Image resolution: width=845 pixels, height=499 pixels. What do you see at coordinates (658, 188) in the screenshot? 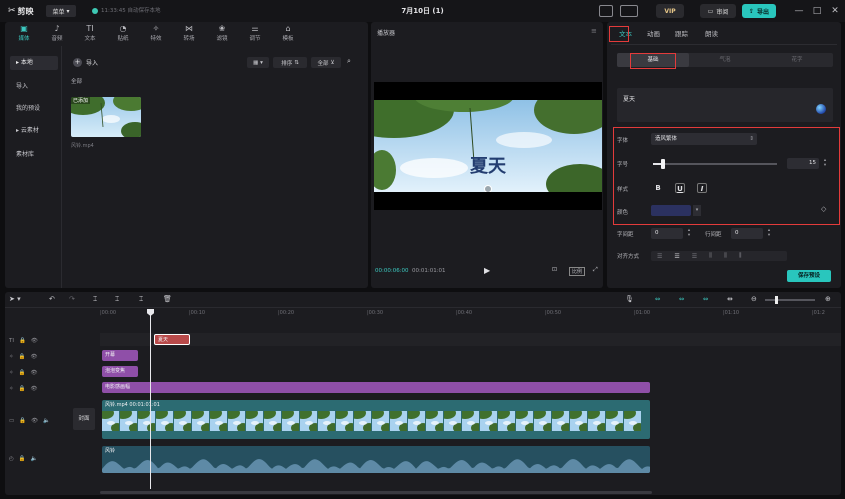
I see `bold-button: B` at bounding box center [658, 188].